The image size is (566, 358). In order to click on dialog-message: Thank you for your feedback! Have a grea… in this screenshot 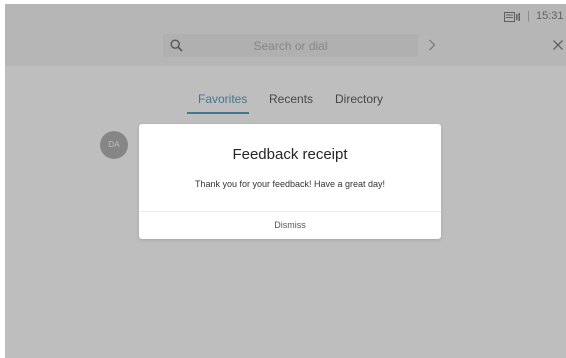, I will do `click(290, 184)`.